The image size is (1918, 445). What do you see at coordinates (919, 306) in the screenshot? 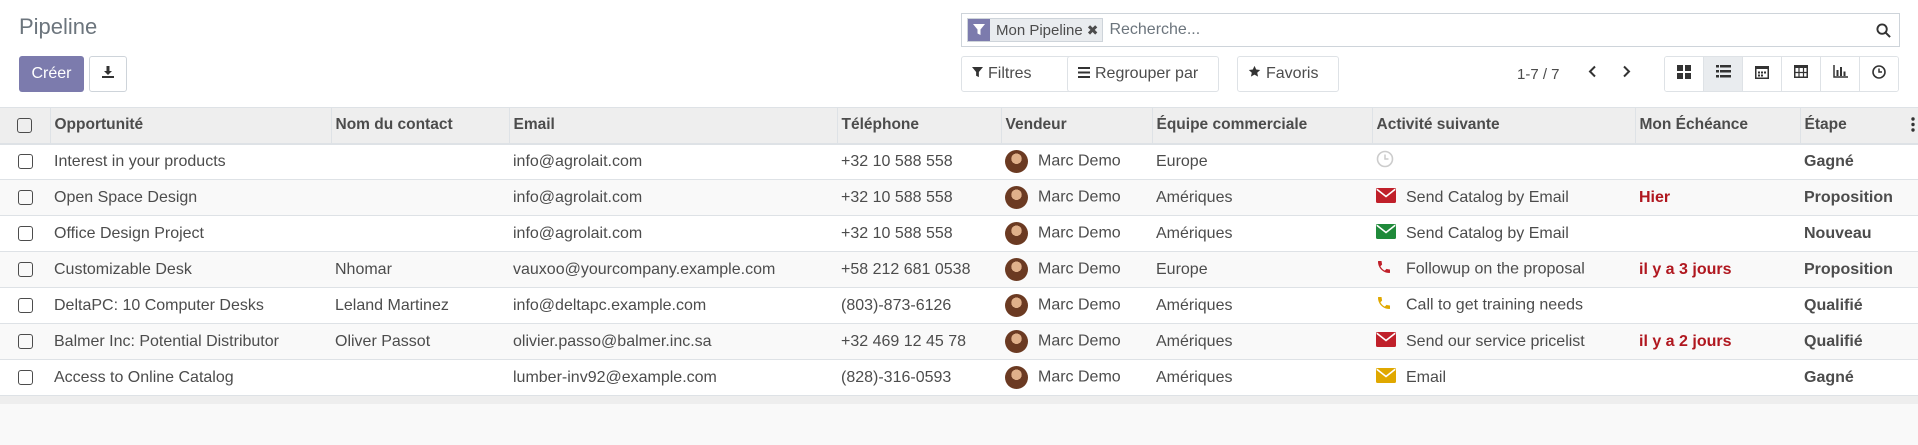
I see `phone-cell: (803)-873-6126` at bounding box center [919, 306].